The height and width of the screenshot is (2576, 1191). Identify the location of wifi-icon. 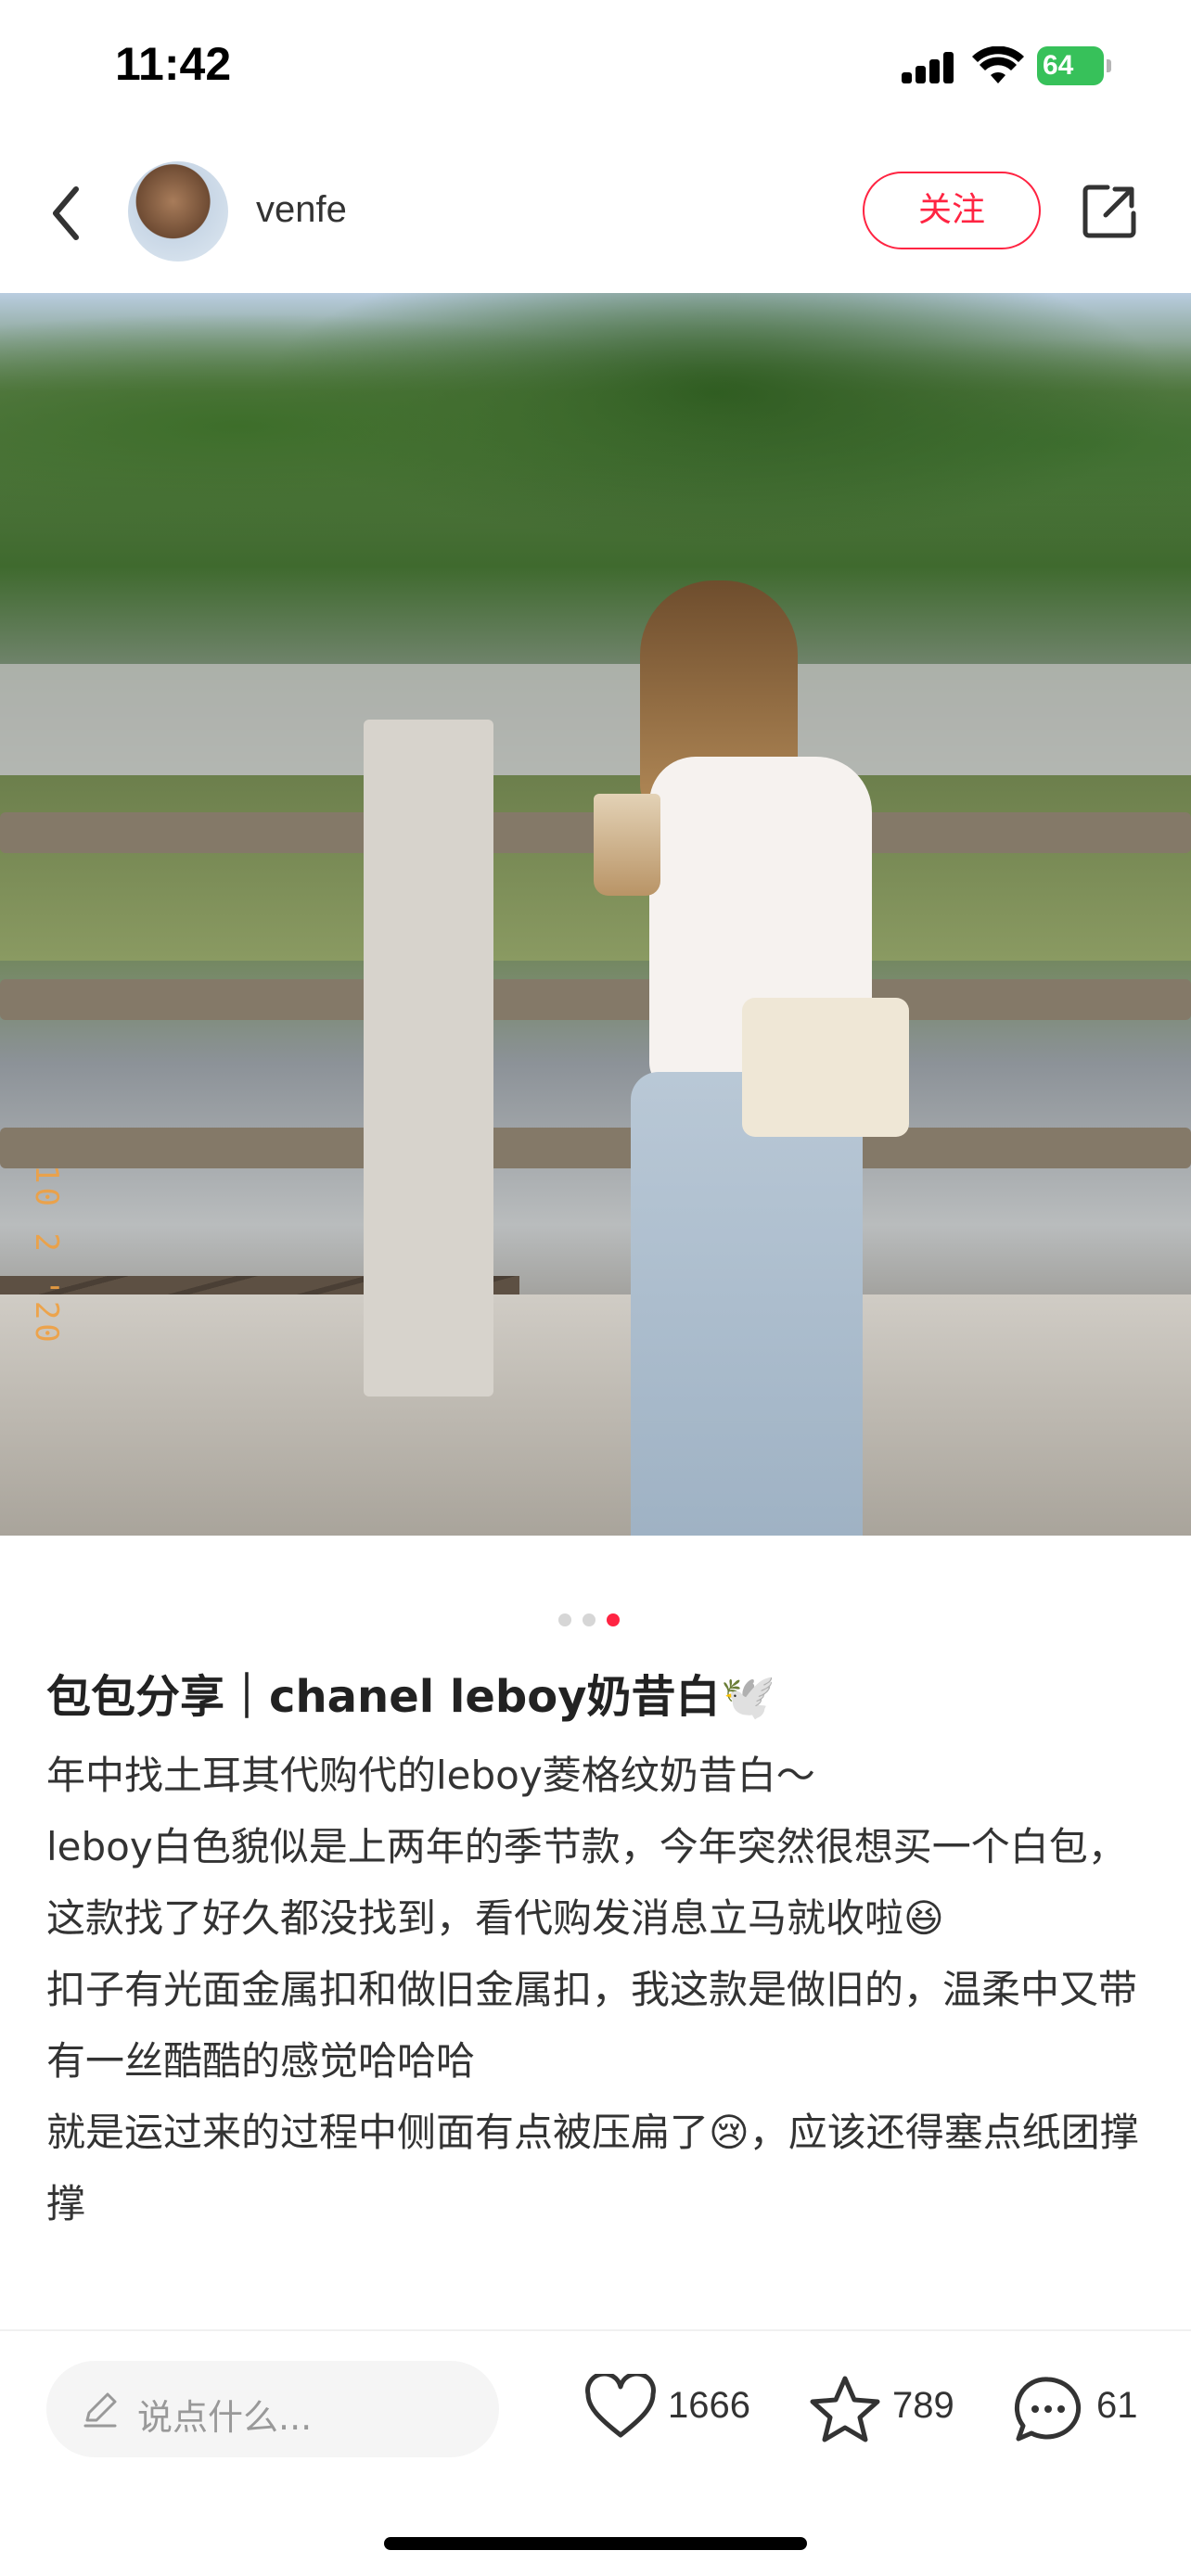
(998, 64).